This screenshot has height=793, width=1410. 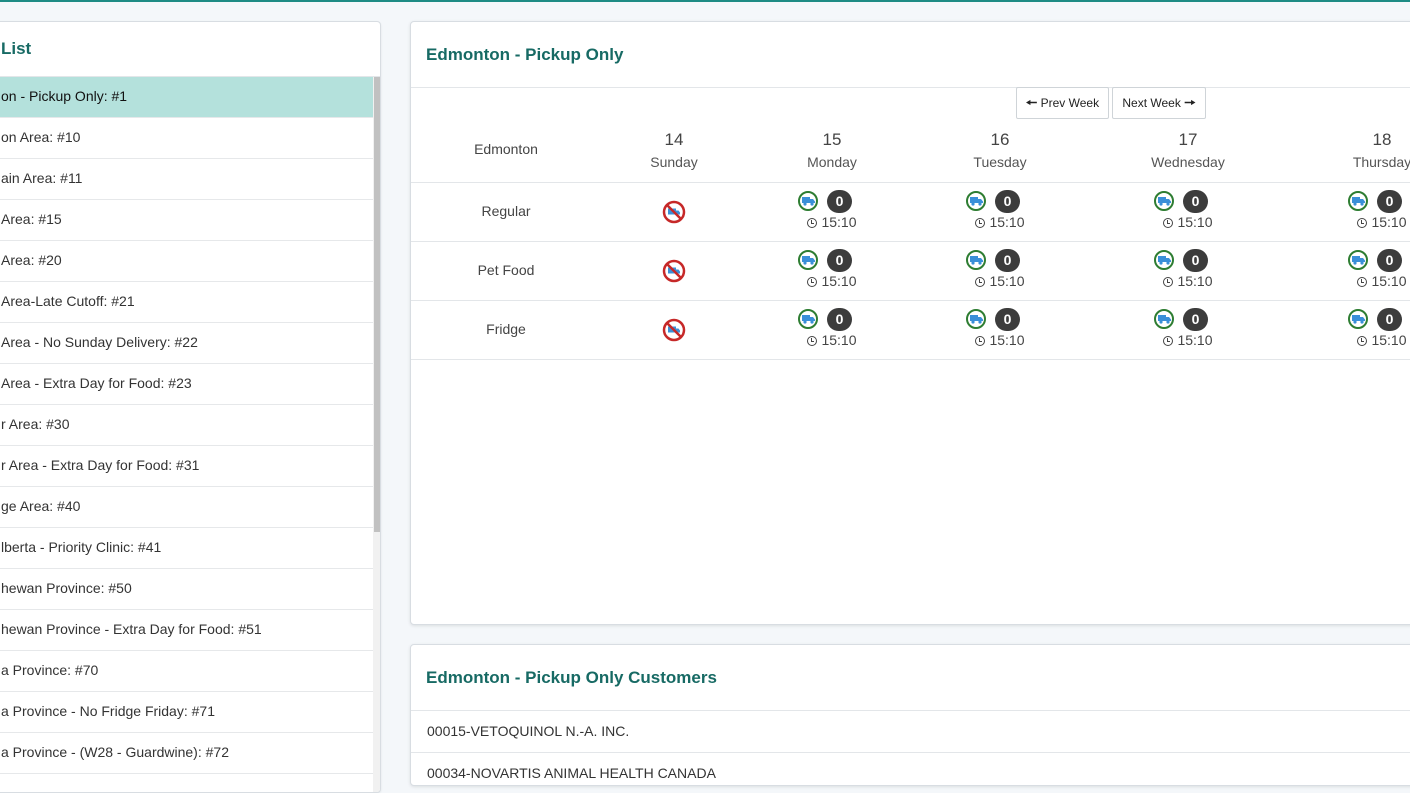 What do you see at coordinates (1188, 162) in the screenshot?
I see `day-name: Wednesday` at bounding box center [1188, 162].